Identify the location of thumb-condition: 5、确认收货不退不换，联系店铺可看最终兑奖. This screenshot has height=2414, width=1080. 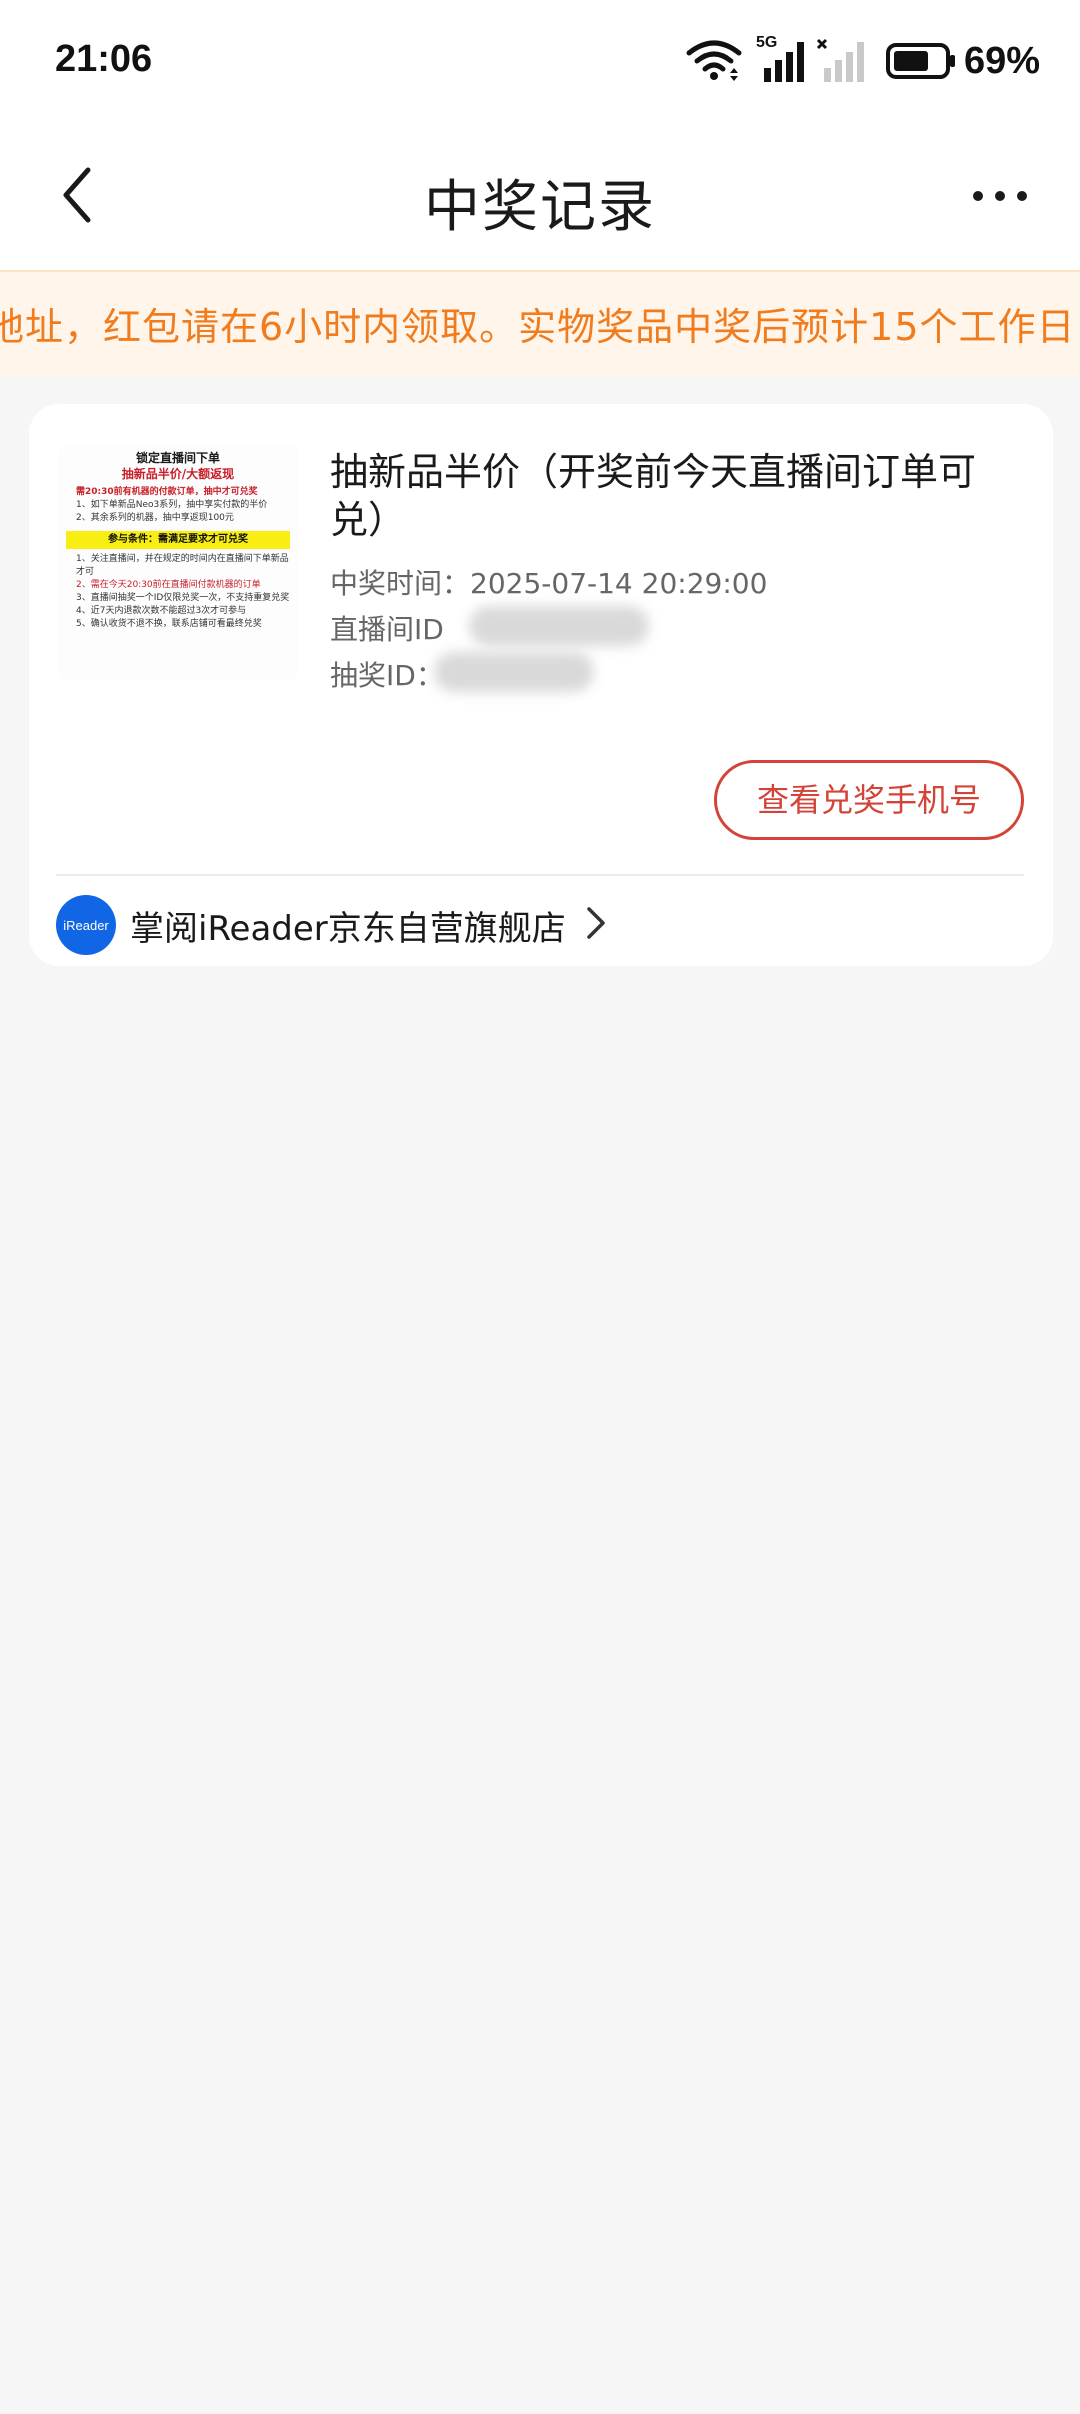
(169, 624).